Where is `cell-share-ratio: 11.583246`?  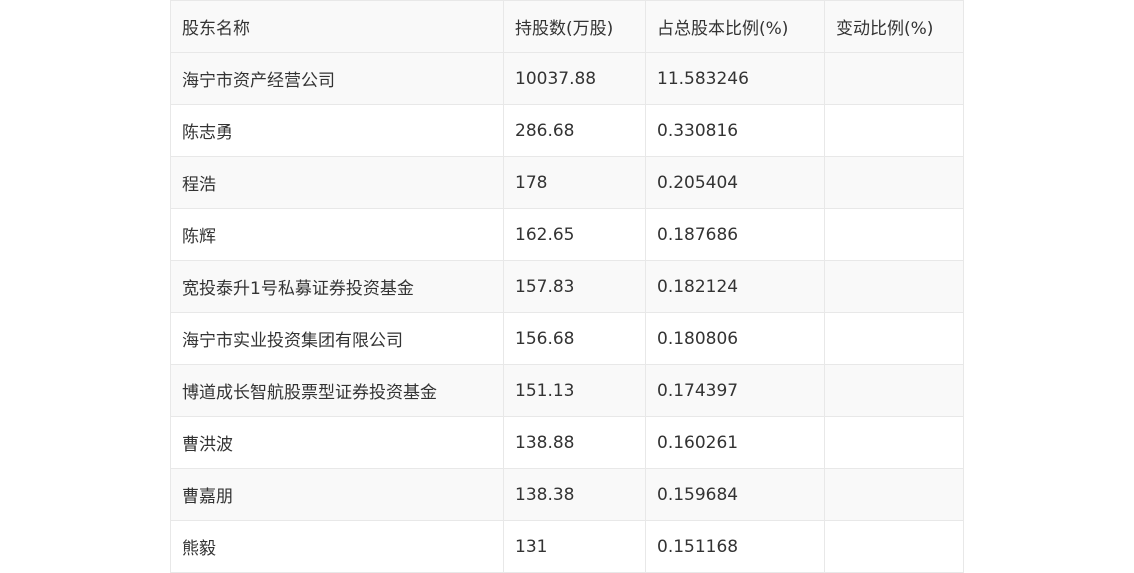
cell-share-ratio: 11.583246 is located at coordinates (735, 78).